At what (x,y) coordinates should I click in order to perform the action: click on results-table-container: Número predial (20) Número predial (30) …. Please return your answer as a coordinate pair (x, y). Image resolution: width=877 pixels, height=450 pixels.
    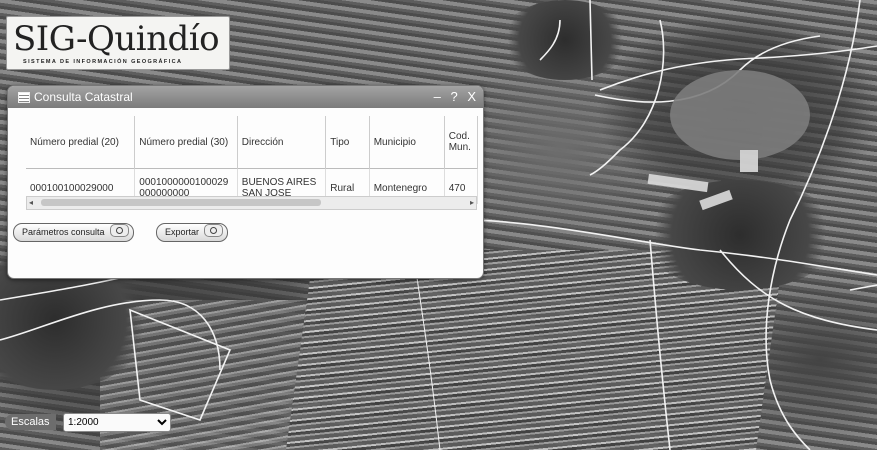
    Looking at the image, I should click on (252, 160).